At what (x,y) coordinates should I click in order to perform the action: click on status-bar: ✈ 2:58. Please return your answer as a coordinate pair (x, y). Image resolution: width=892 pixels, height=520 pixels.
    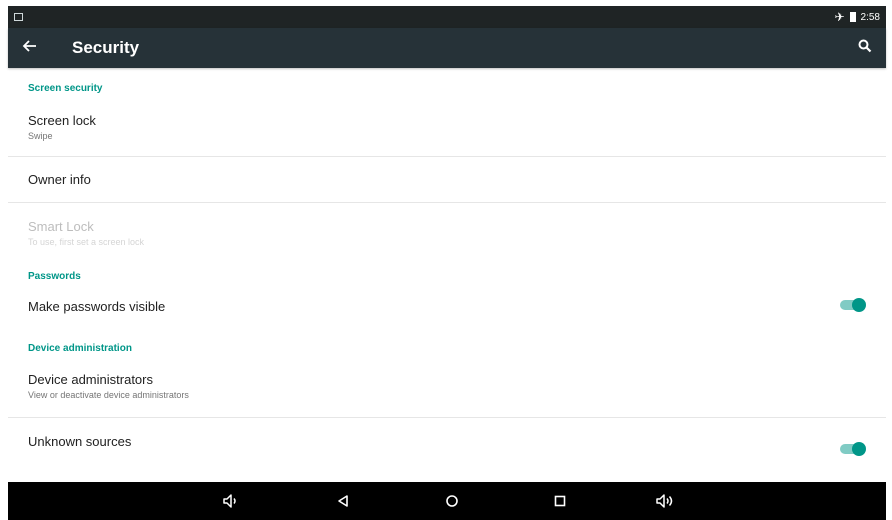
    Looking at the image, I should click on (447, 17).